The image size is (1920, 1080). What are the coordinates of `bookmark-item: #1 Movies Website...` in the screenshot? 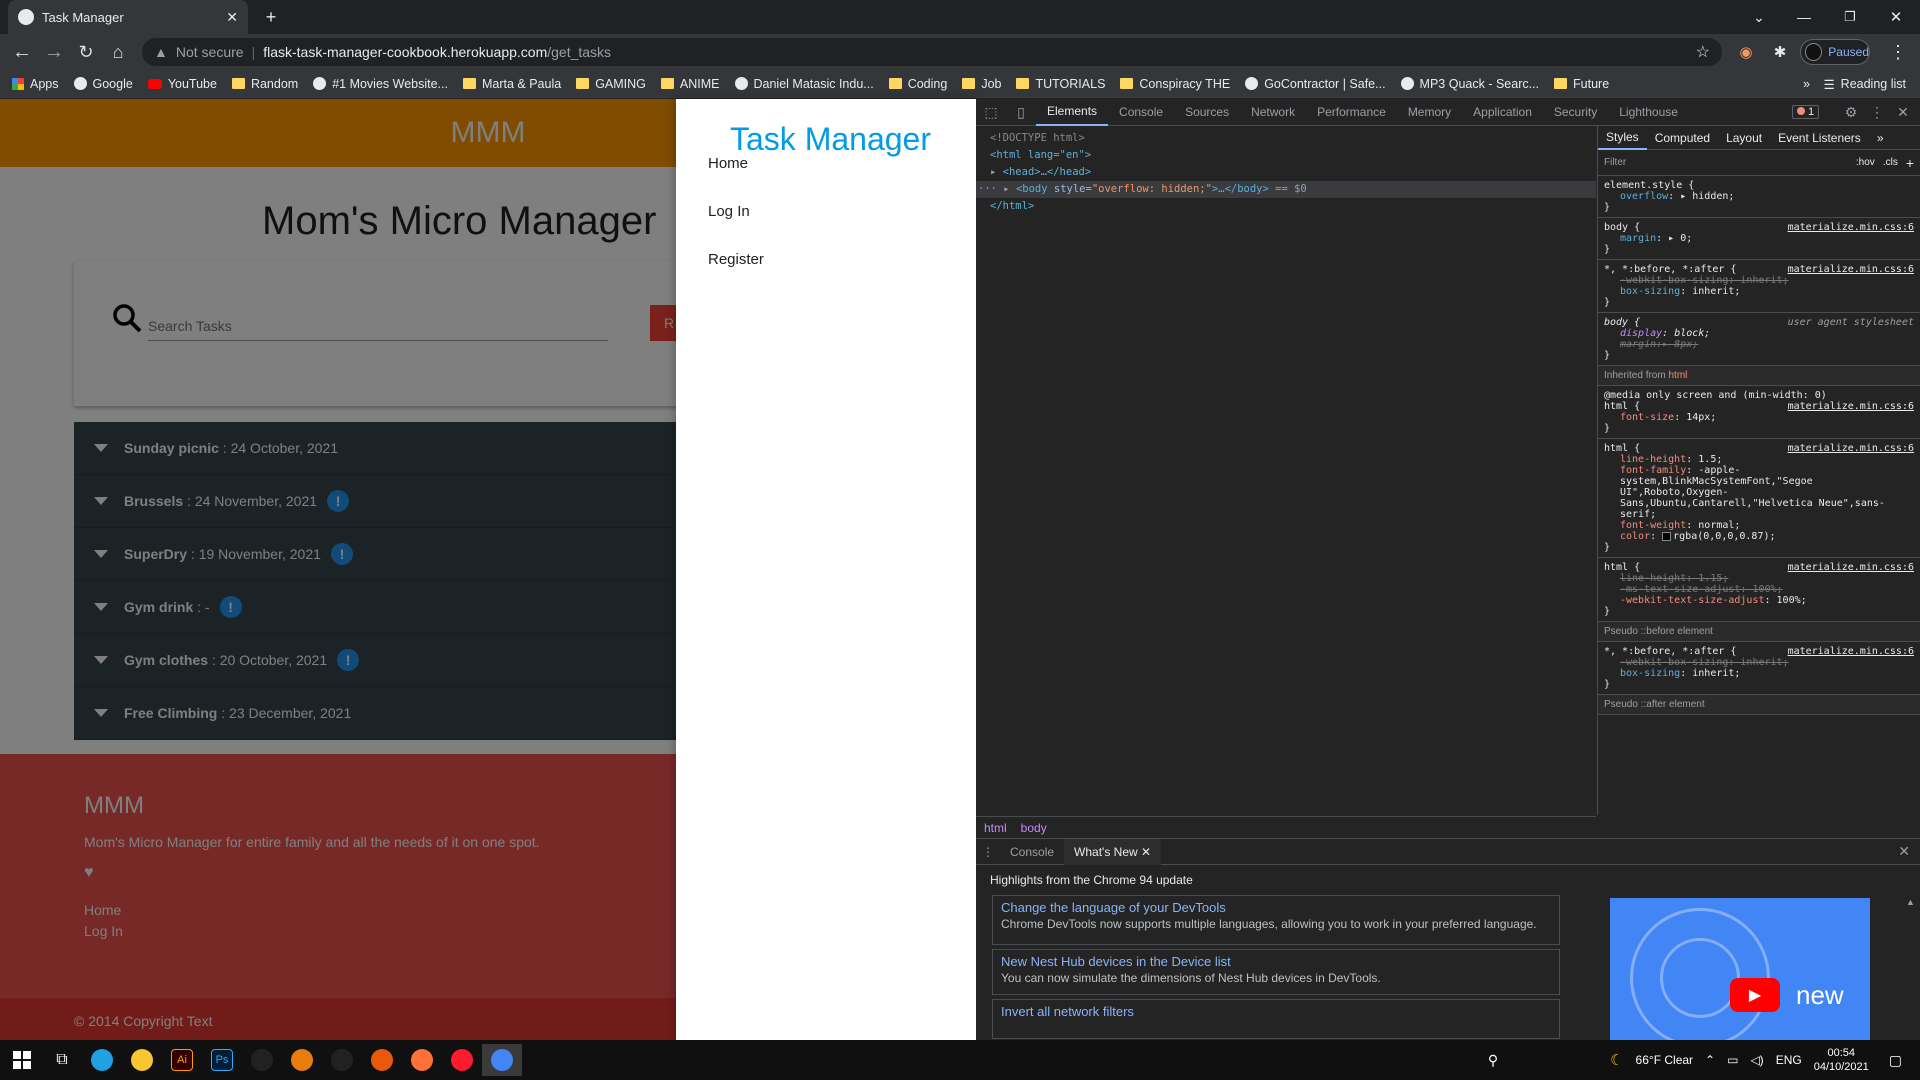 It's located at (380, 84).